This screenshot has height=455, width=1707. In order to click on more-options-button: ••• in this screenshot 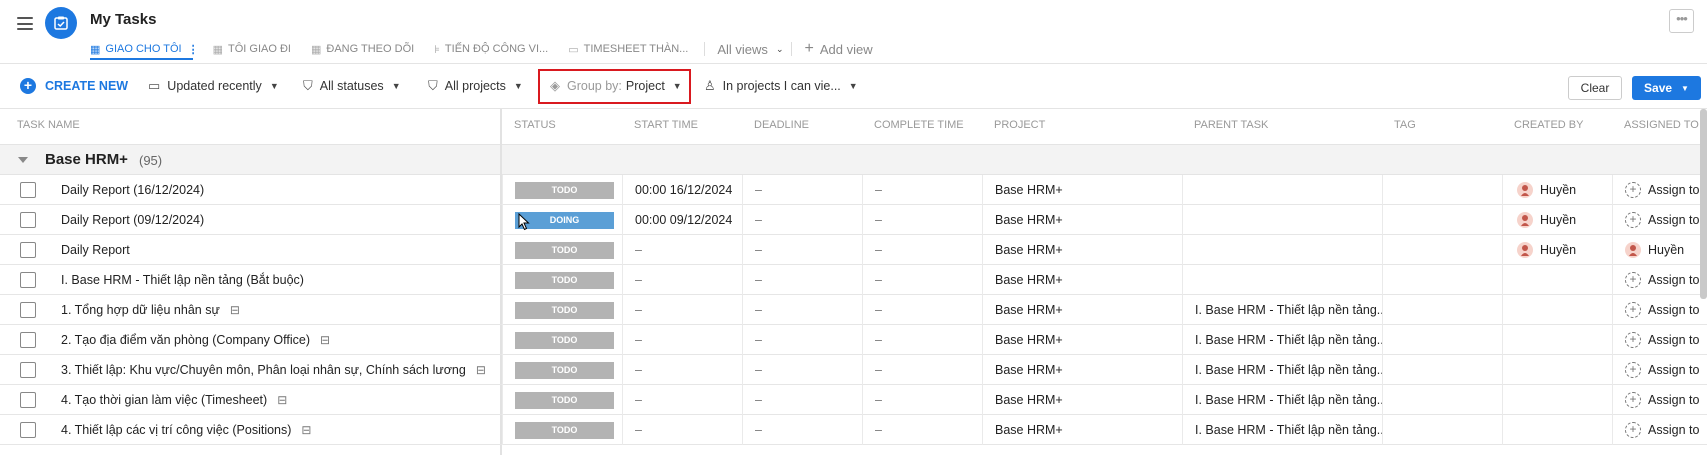, I will do `click(1681, 21)`.